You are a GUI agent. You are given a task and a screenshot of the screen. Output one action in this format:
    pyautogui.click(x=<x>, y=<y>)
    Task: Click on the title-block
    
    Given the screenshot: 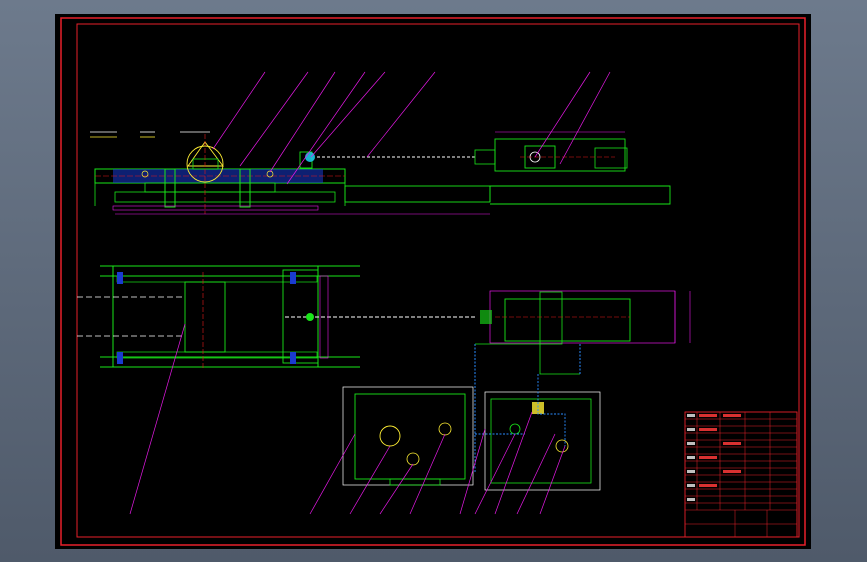 What is the action you would take?
    pyautogui.click(x=741, y=474)
    